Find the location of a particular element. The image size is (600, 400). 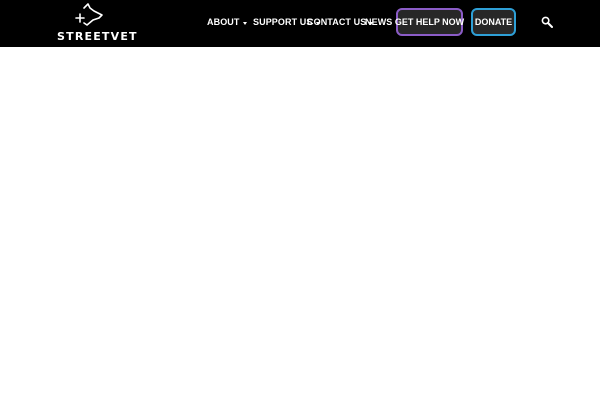

get-help-now-button: GET HELP NOW is located at coordinates (429, 22).